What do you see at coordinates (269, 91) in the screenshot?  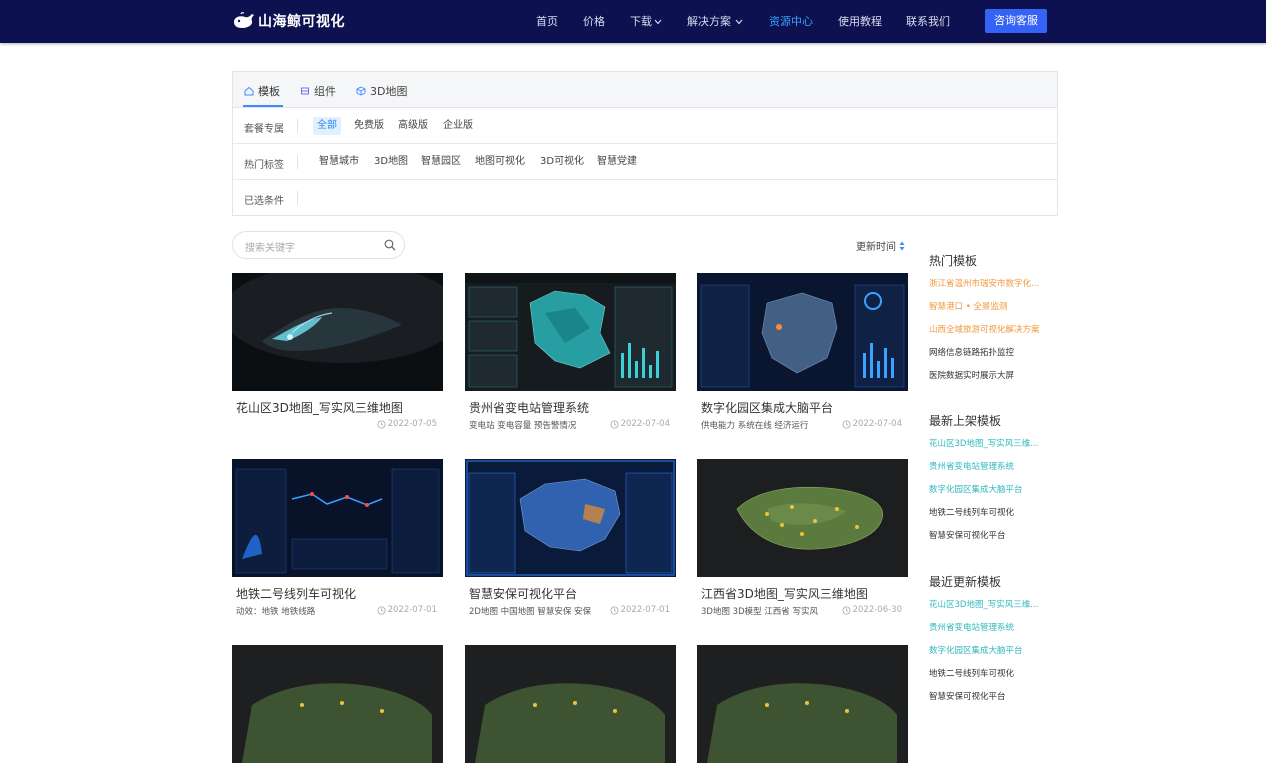 I see `tab-templates-label: 模板` at bounding box center [269, 91].